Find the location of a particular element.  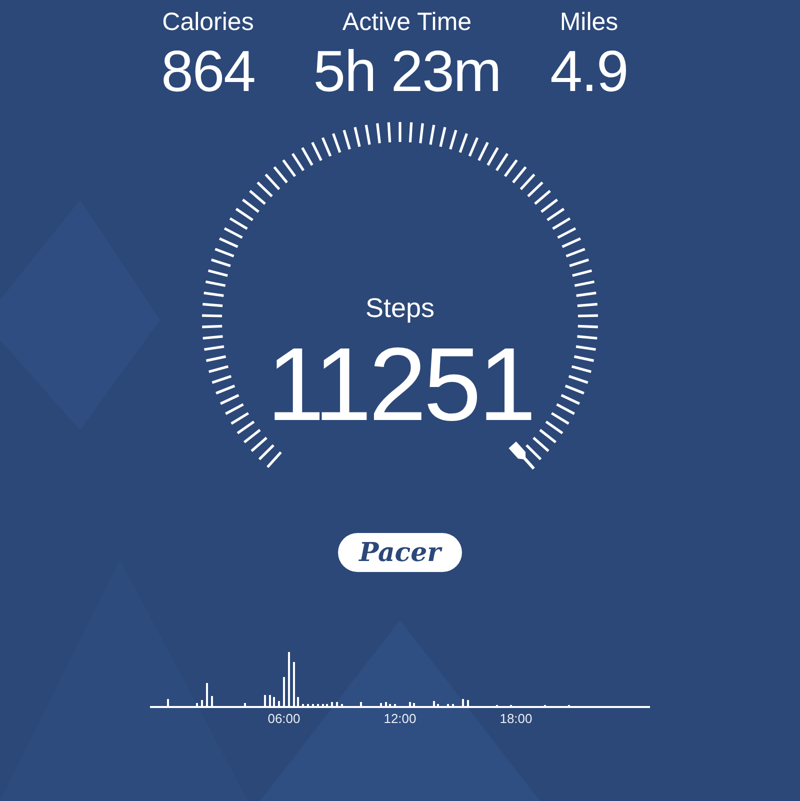

gauge-end-marker is located at coordinates (521, 456).